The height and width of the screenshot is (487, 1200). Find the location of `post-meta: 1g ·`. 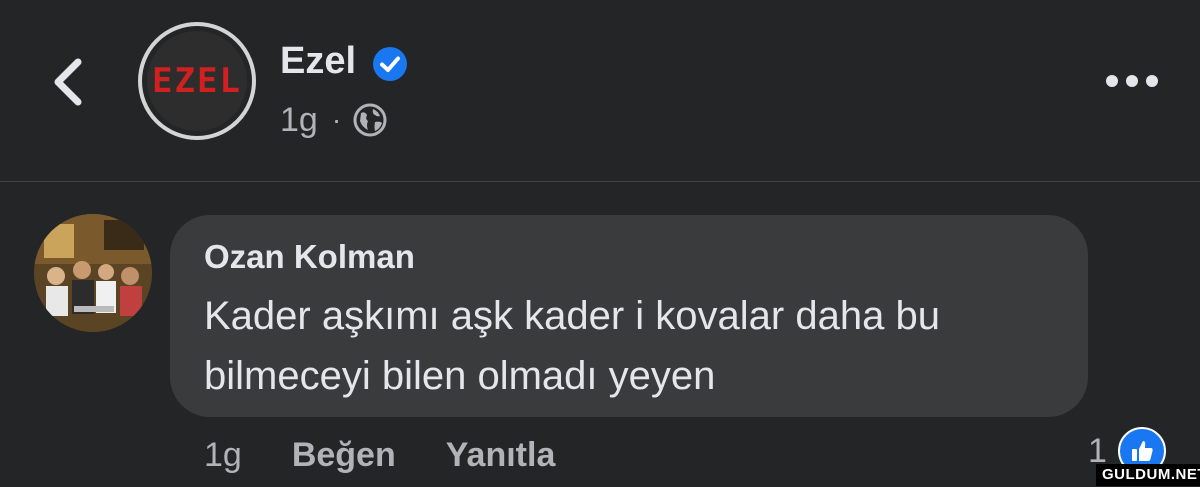

post-meta: 1g · is located at coordinates (333, 120).